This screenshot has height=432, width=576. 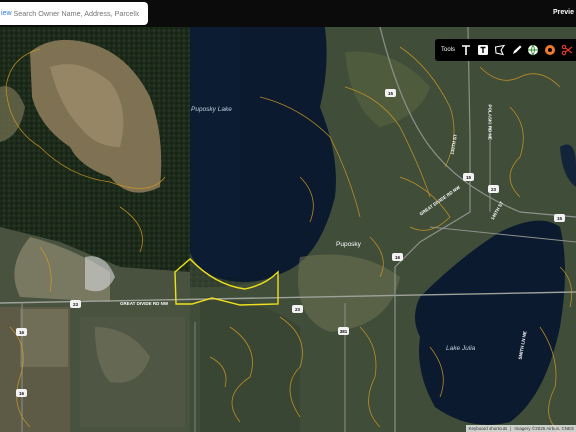 I want to click on preview-button: Previe, so click(x=563, y=12).